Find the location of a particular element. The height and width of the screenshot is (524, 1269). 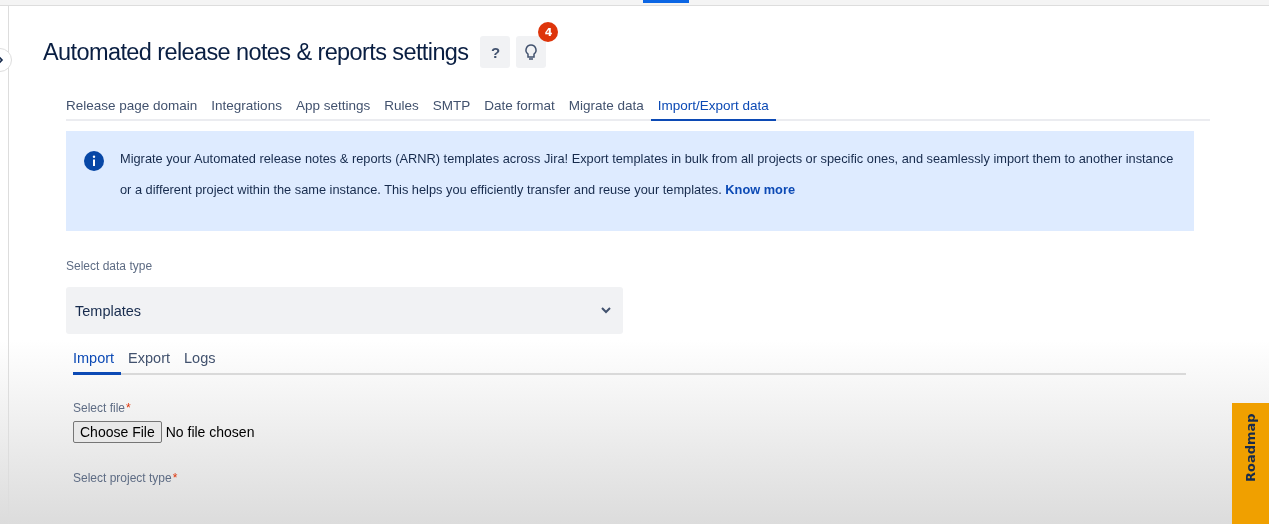

help-button: ? is located at coordinates (495, 52).